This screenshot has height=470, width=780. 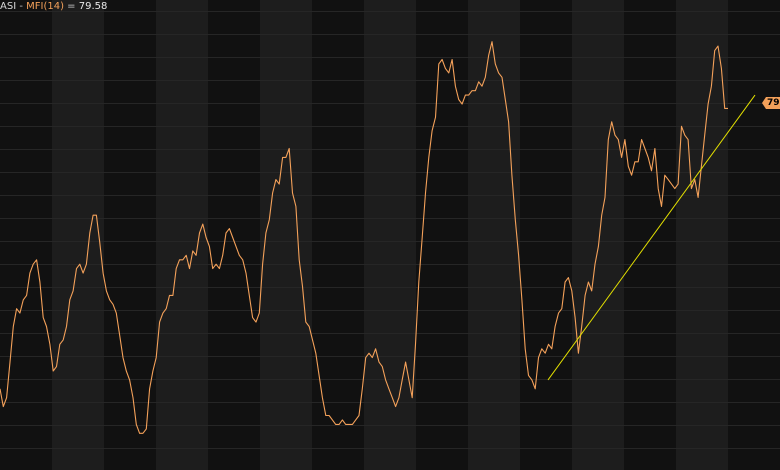 What do you see at coordinates (45, 6) in the screenshot?
I see `legend-indicator-name: MFI(14)` at bounding box center [45, 6].